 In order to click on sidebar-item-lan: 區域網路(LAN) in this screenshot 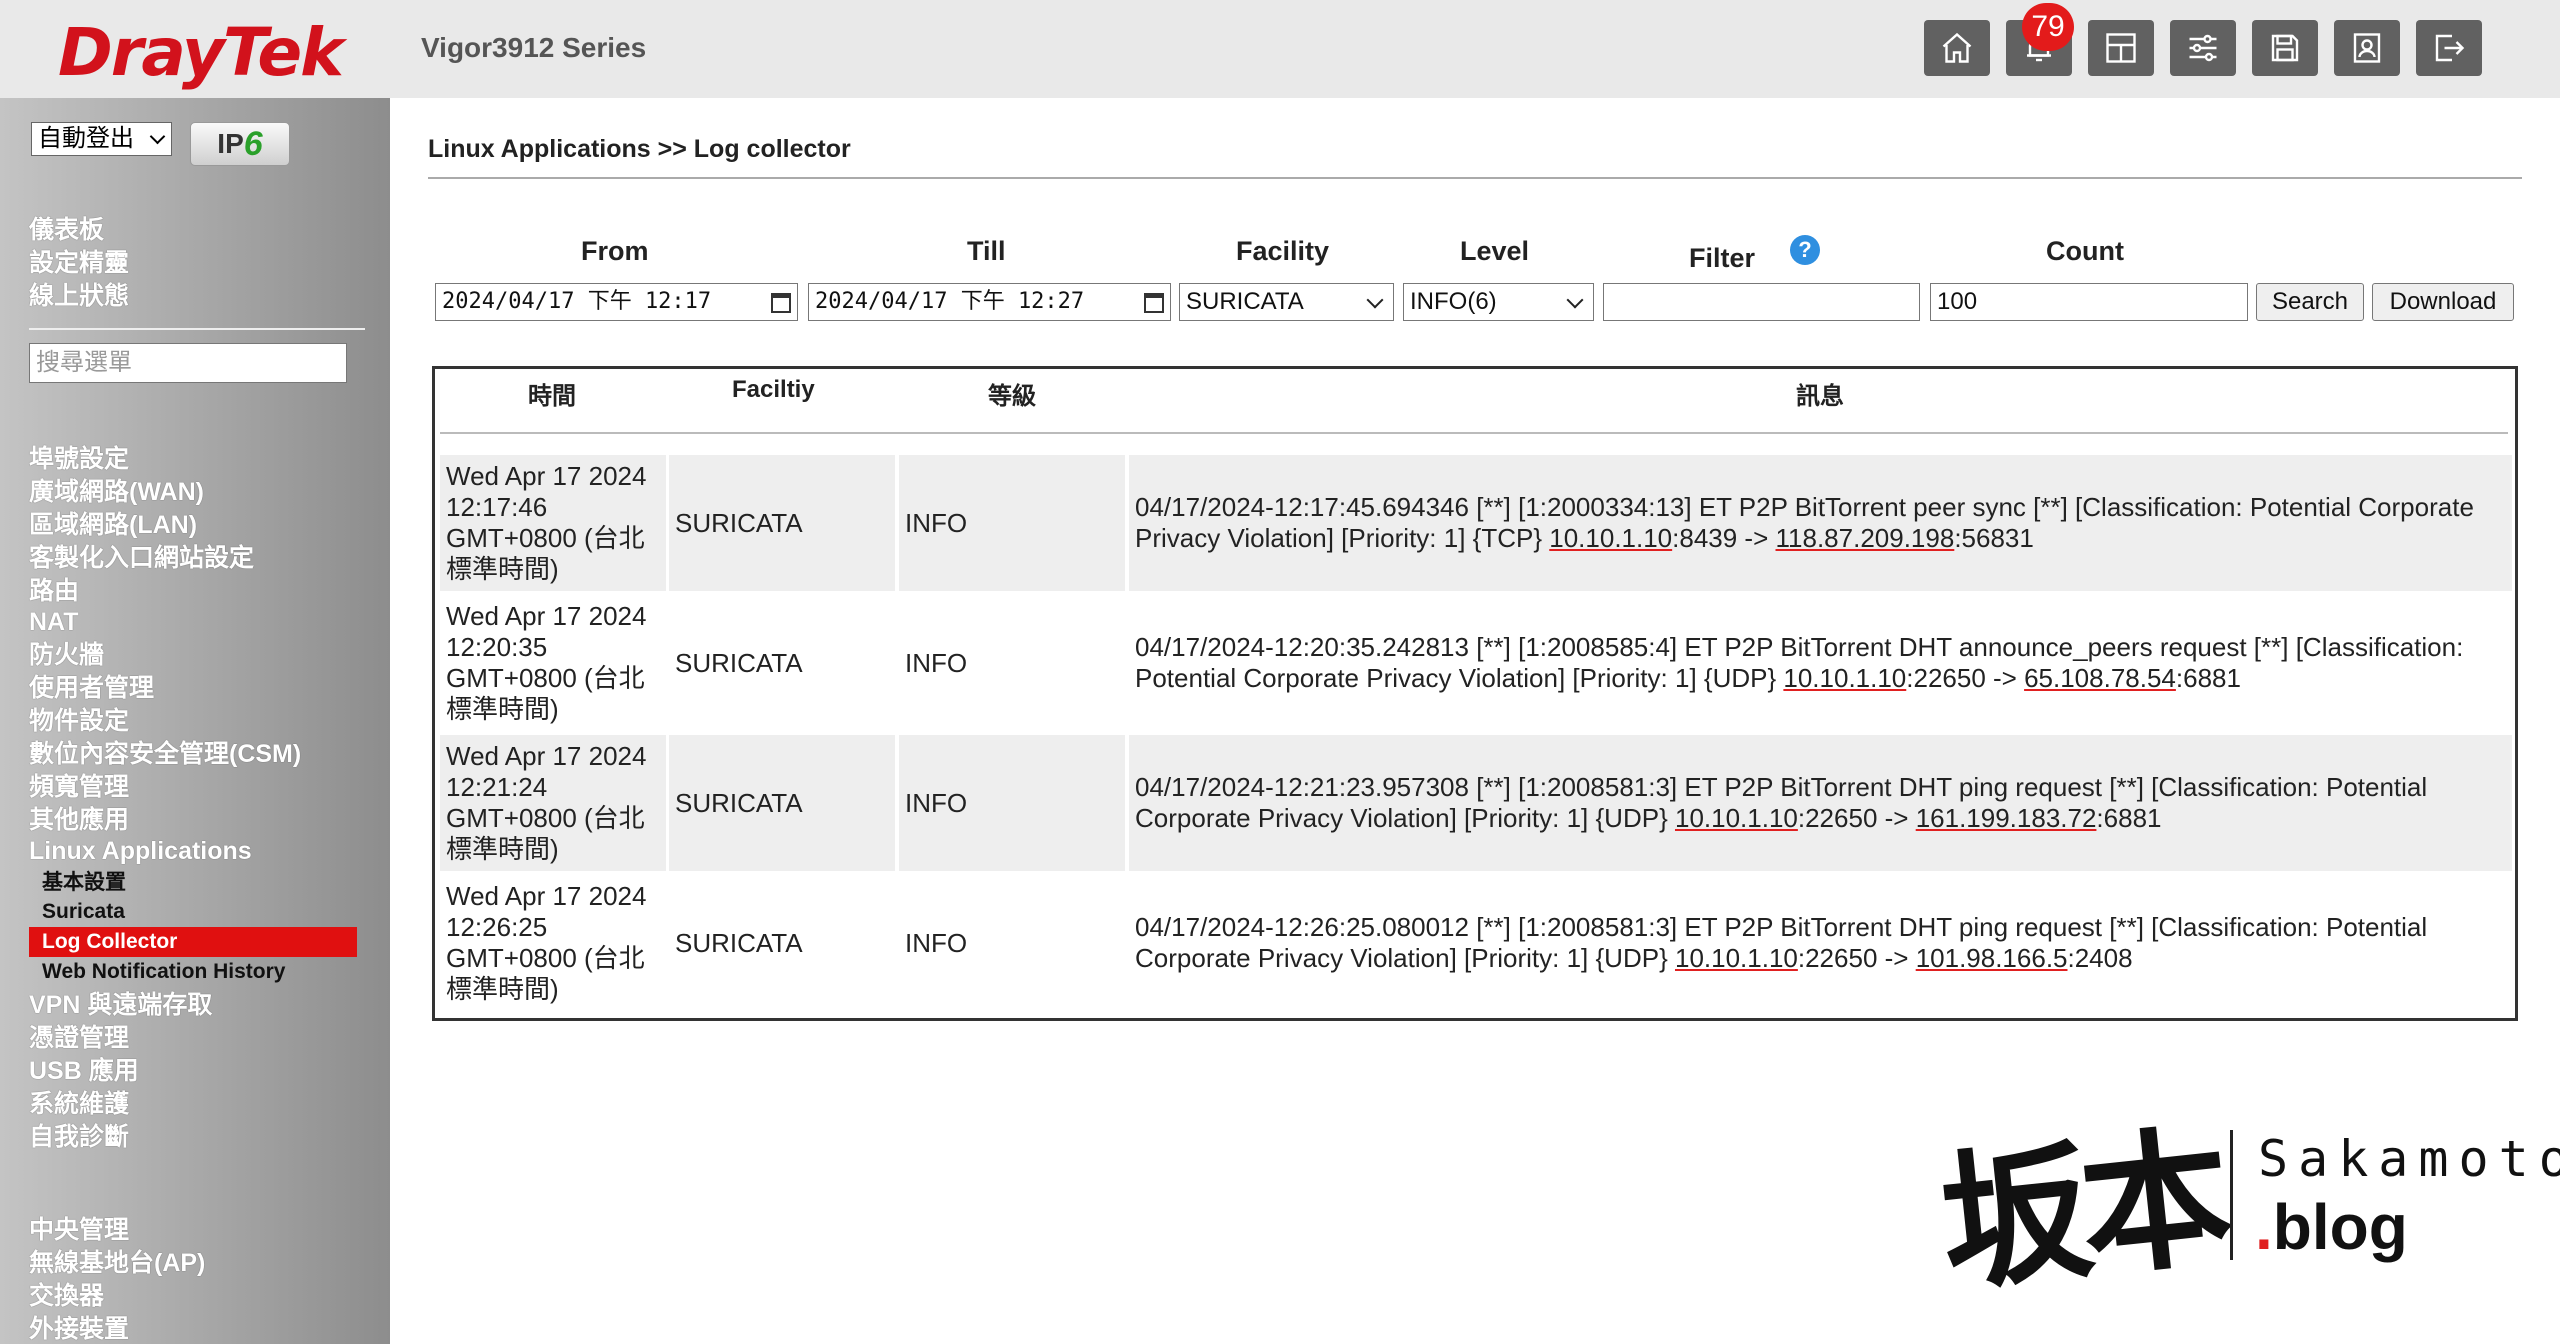, I will do `click(113, 525)`.